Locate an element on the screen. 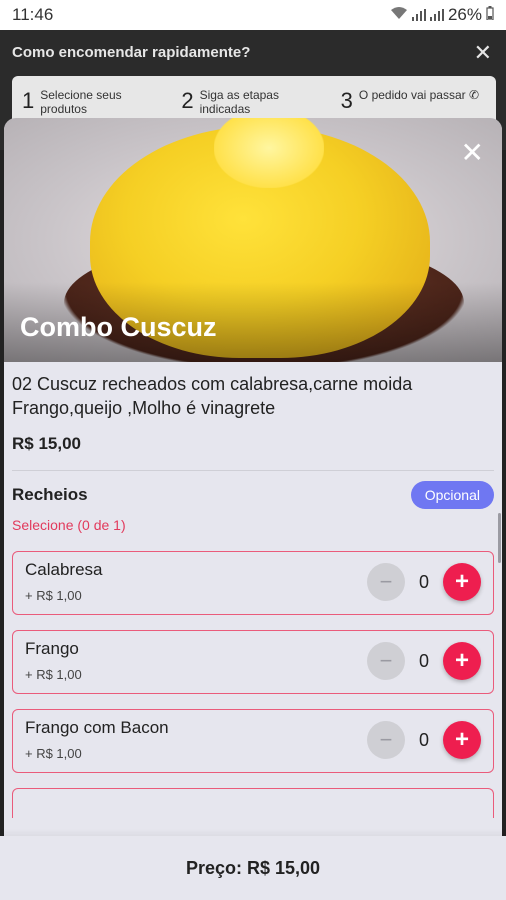 This screenshot has width=506, height=900. optional-badge: Opcional is located at coordinates (452, 495).